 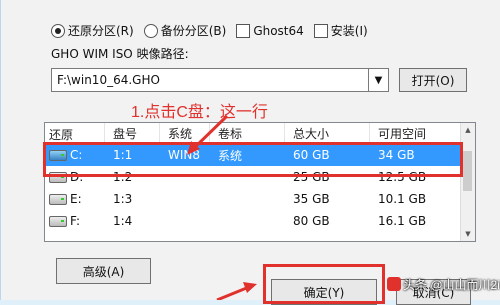 What do you see at coordinates (468, 234) in the screenshot?
I see `scroll-down-icon: ▼` at bounding box center [468, 234].